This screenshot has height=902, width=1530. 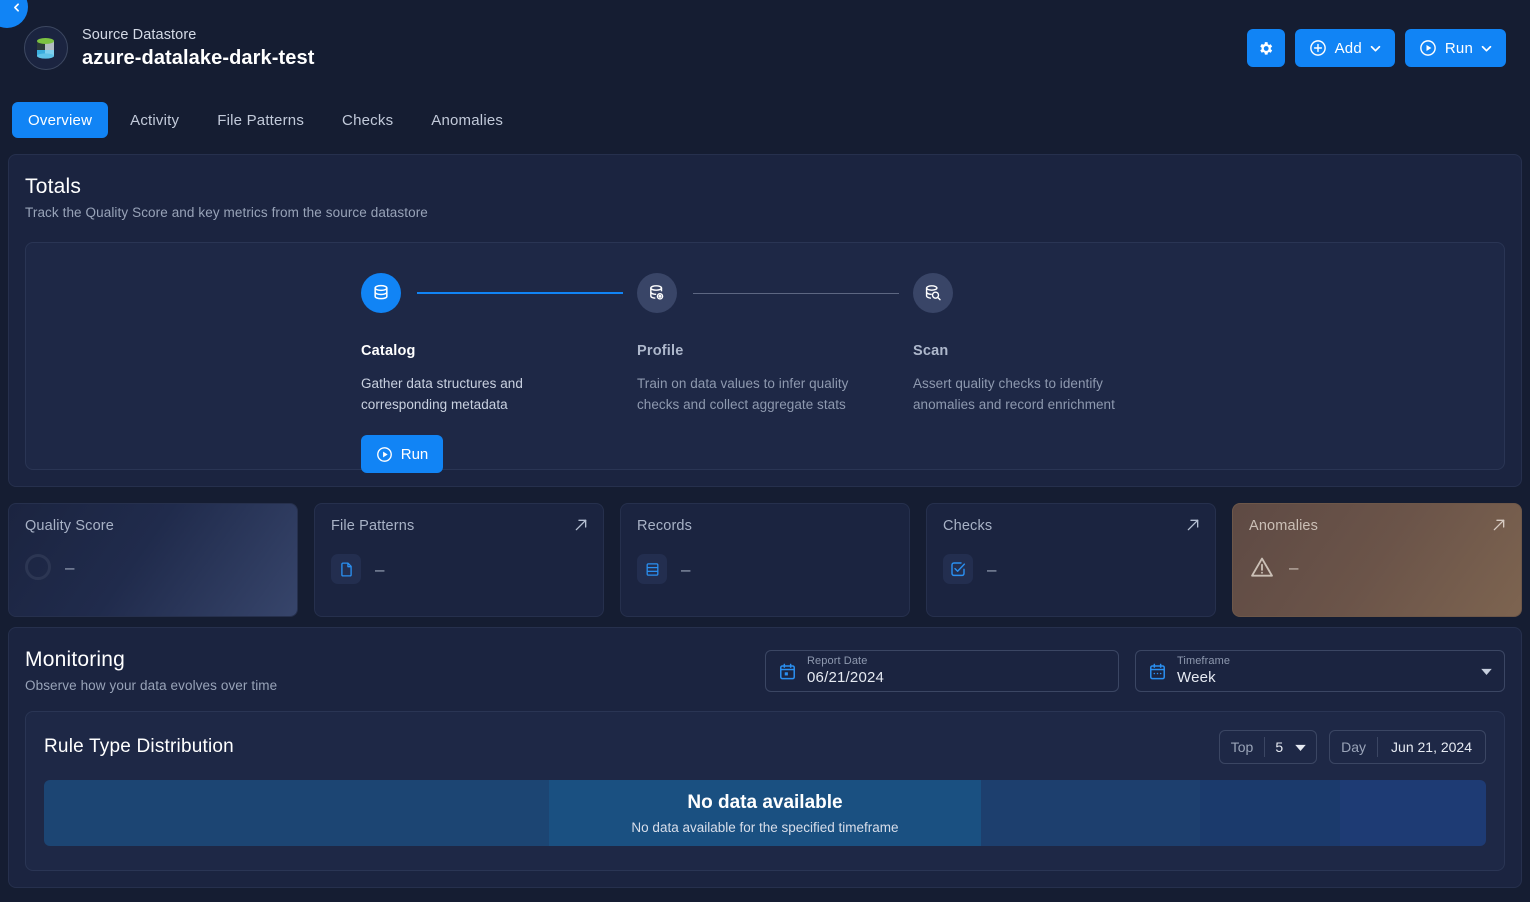 I want to click on metric-label: Checks, so click(x=968, y=526).